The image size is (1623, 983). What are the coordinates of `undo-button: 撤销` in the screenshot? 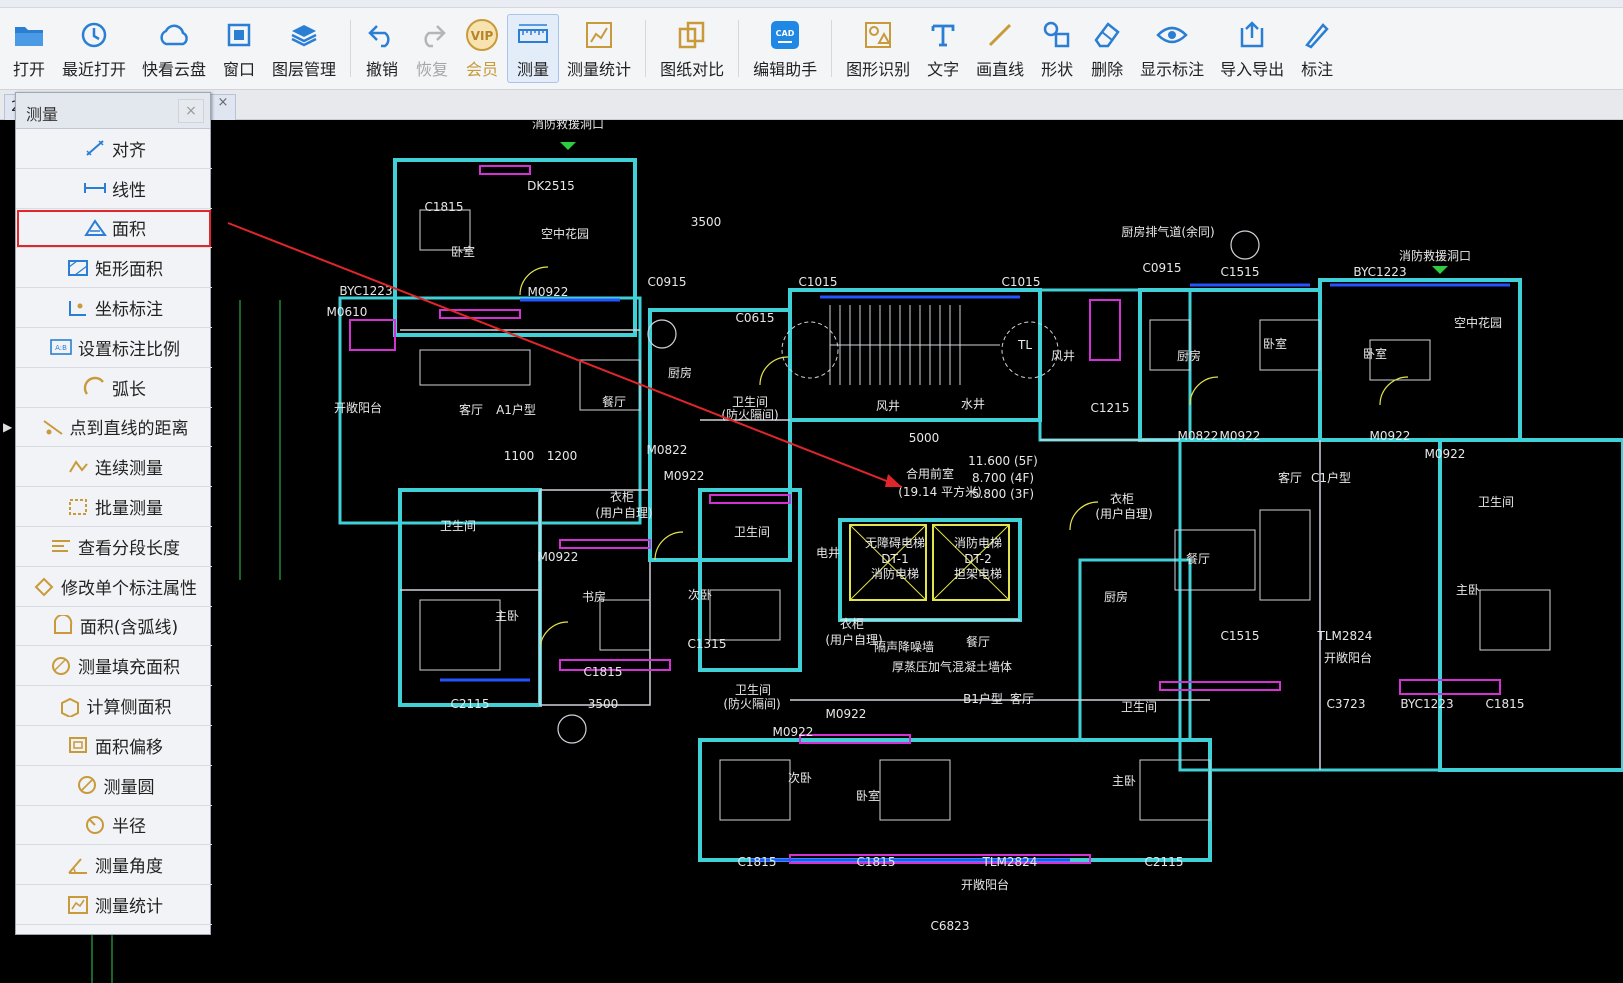 It's located at (382, 48).